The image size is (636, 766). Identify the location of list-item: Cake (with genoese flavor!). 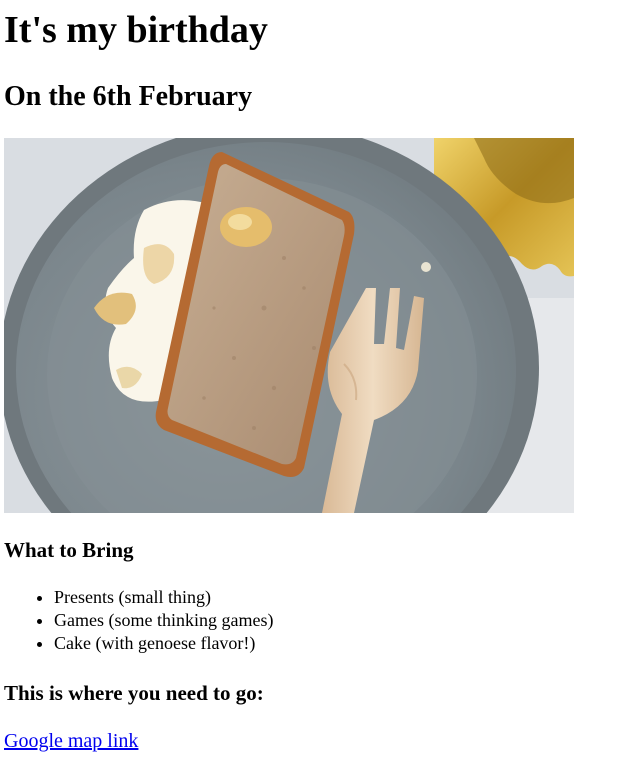
(163, 643).